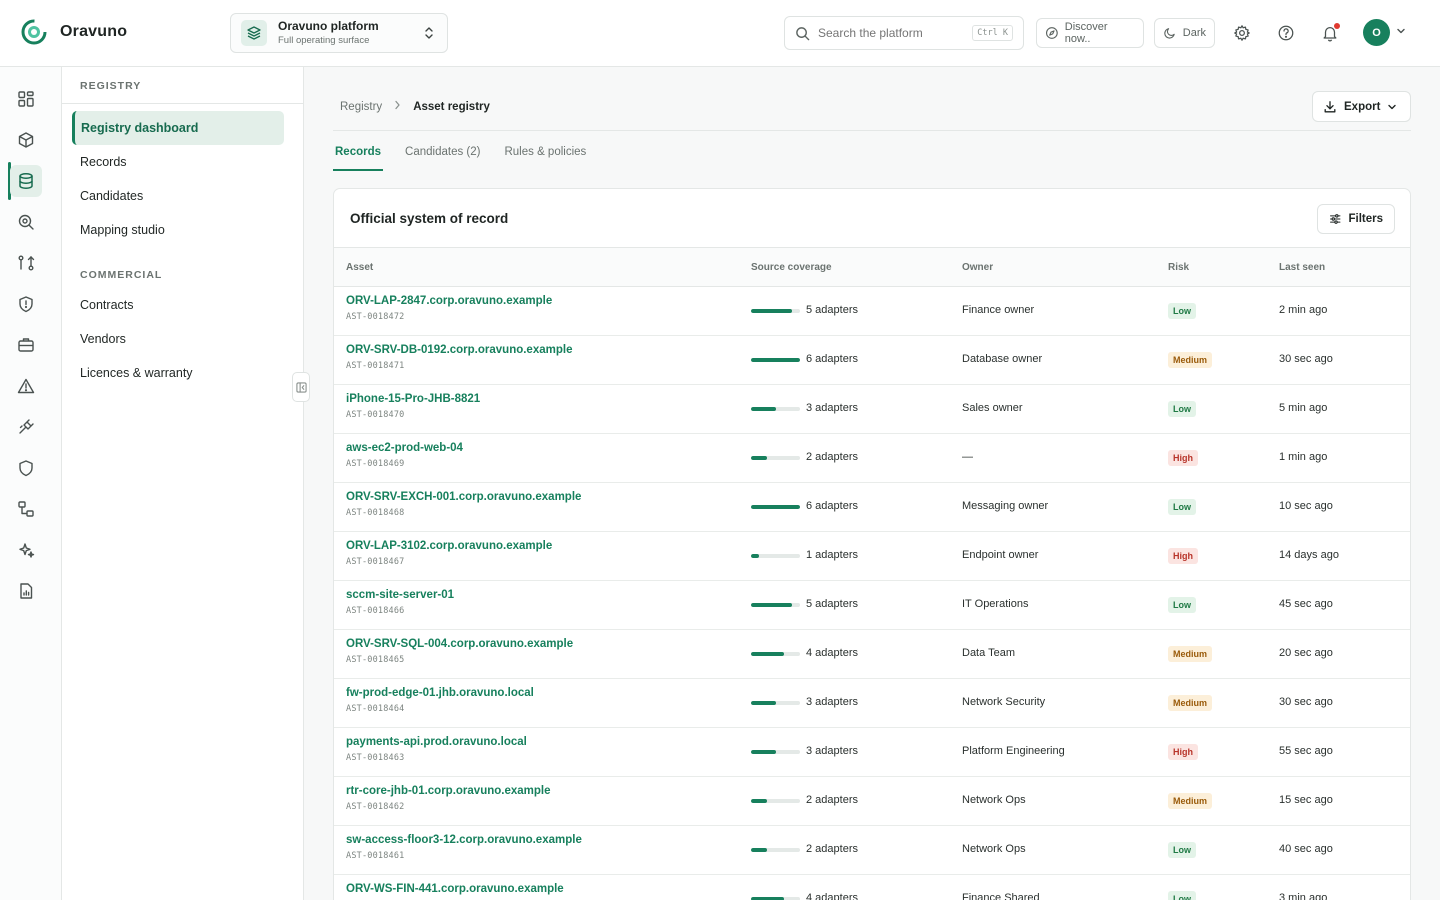 The height and width of the screenshot is (900, 1440). Describe the element at coordinates (459, 350) in the screenshot. I see `asset-name-link: ORV-SRV-DB-0192.corp.oravuno.example` at that location.